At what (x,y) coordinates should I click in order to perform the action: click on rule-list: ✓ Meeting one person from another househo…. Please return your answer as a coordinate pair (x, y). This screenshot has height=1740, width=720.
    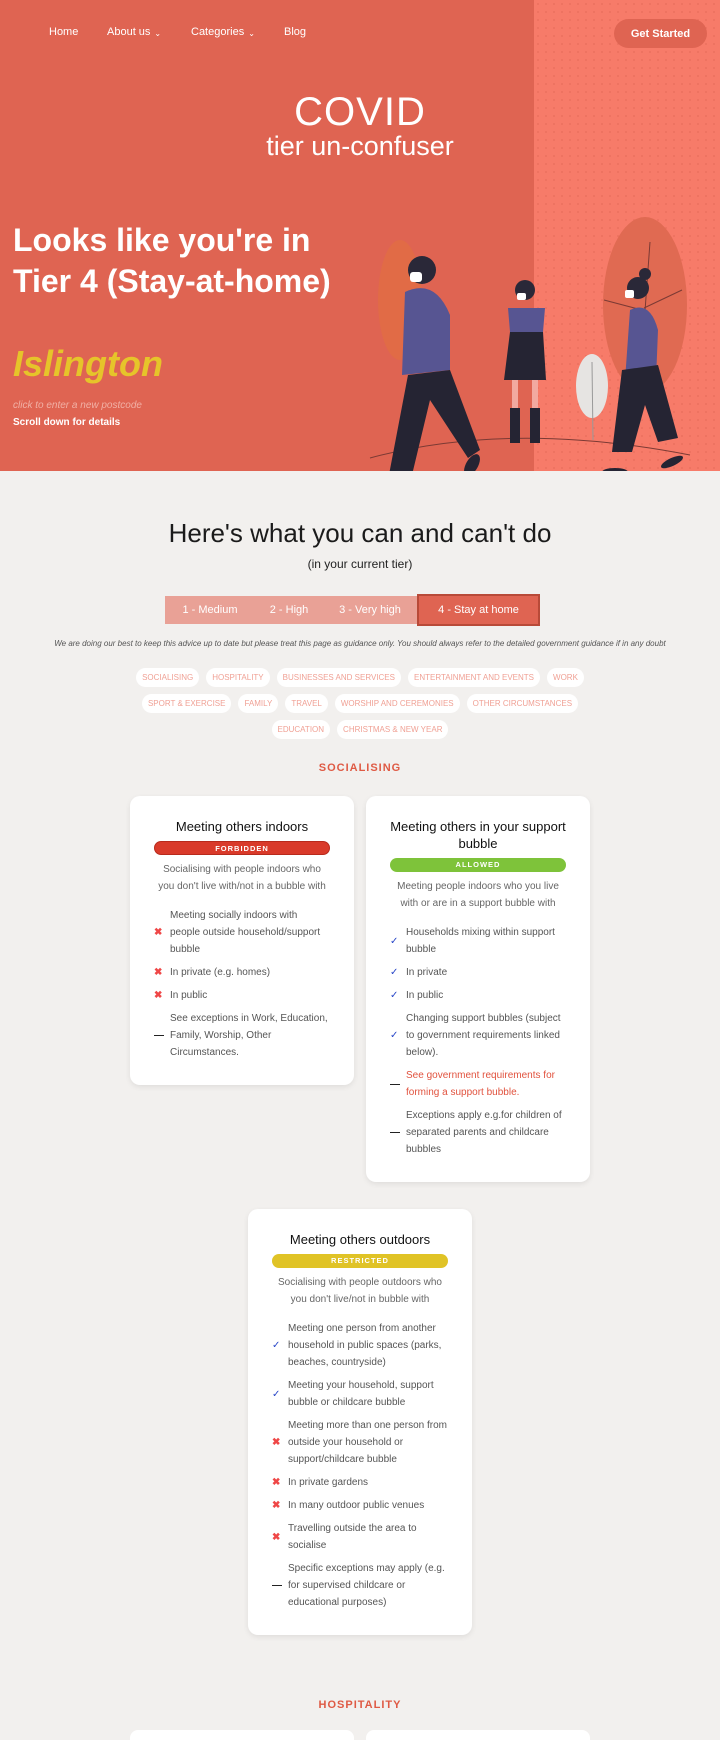
    Looking at the image, I should click on (360, 1465).